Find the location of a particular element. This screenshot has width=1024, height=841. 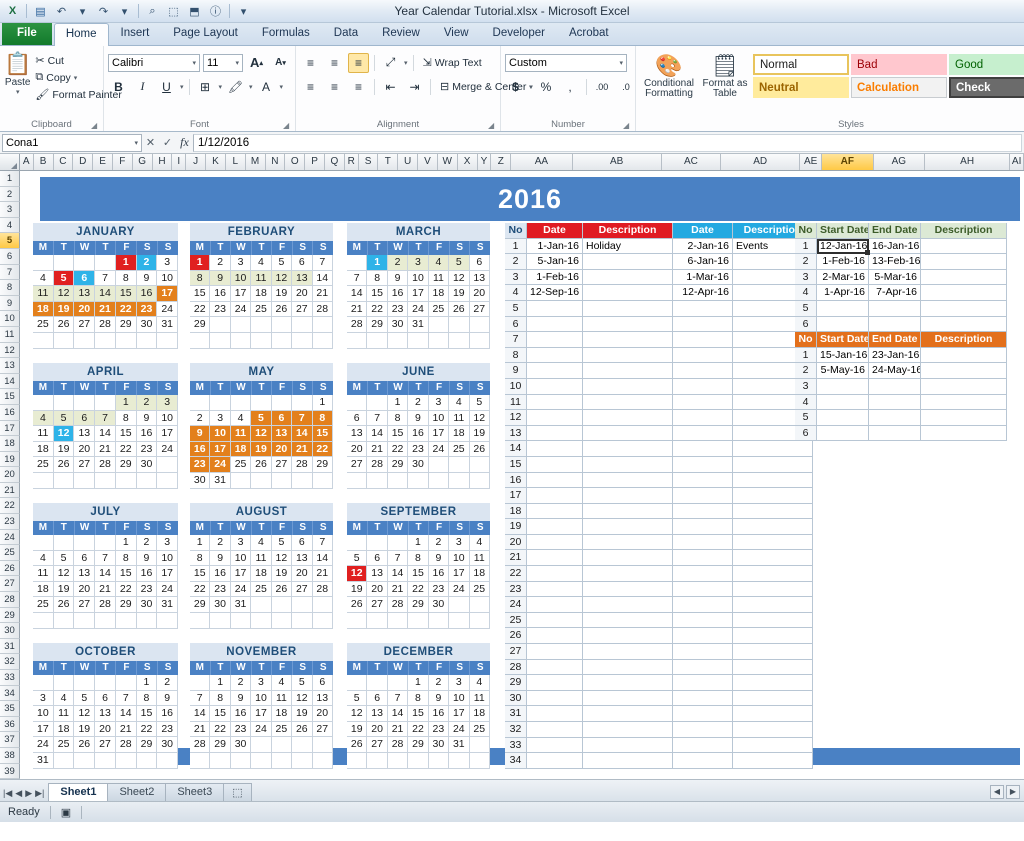

table-row: 4 1-Apr-16 7-Apr-16 is located at coordinates (901, 293).